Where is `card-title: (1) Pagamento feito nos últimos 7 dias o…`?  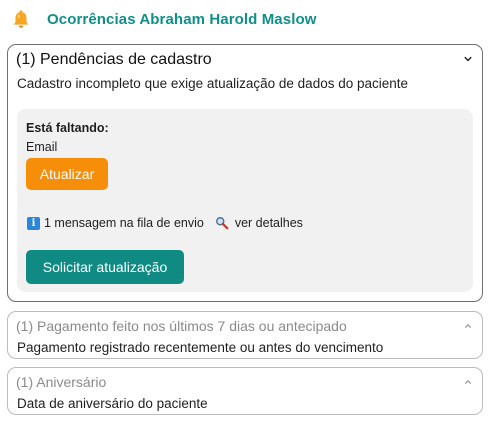
card-title: (1) Pagamento feito nos últimos 7 dias o… is located at coordinates (181, 326).